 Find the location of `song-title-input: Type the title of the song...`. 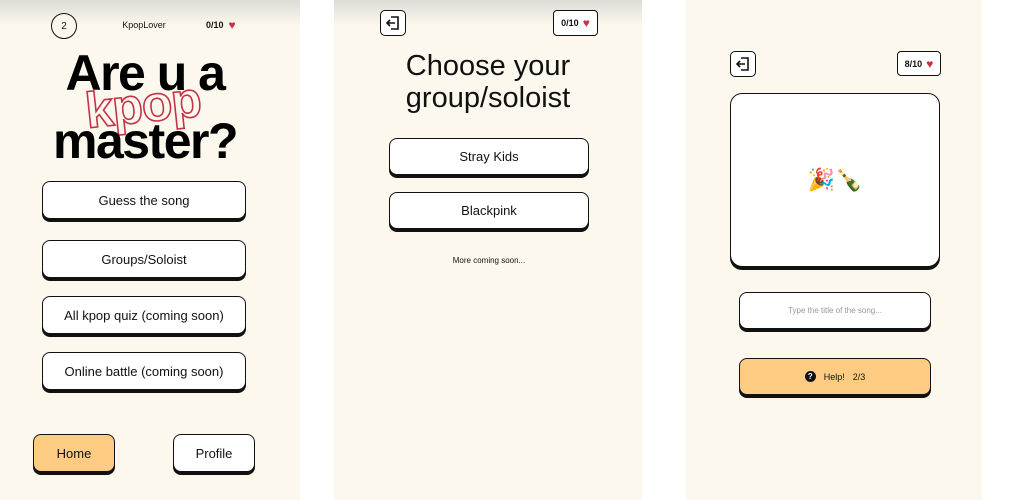

song-title-input: Type the title of the song... is located at coordinates (835, 310).